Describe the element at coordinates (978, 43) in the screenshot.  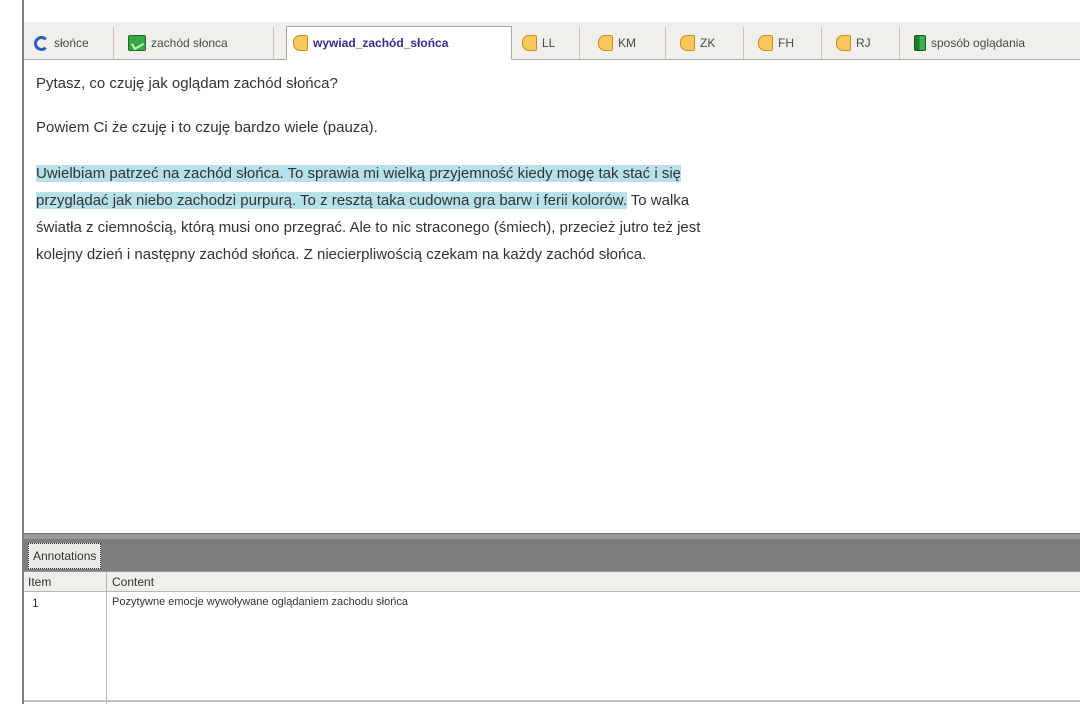
I see `tab-label: sposób oglądania` at that location.